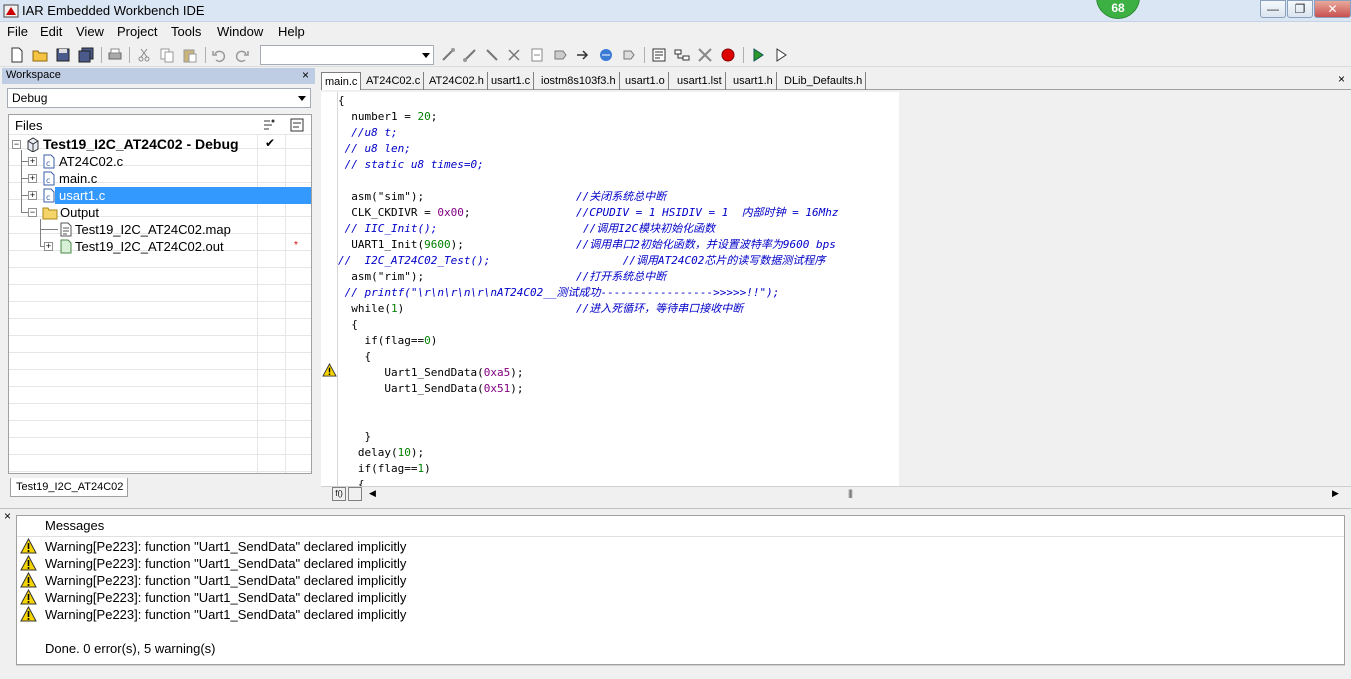 The height and width of the screenshot is (679, 1351). What do you see at coordinates (63, 55) in the screenshot?
I see `save-icon` at bounding box center [63, 55].